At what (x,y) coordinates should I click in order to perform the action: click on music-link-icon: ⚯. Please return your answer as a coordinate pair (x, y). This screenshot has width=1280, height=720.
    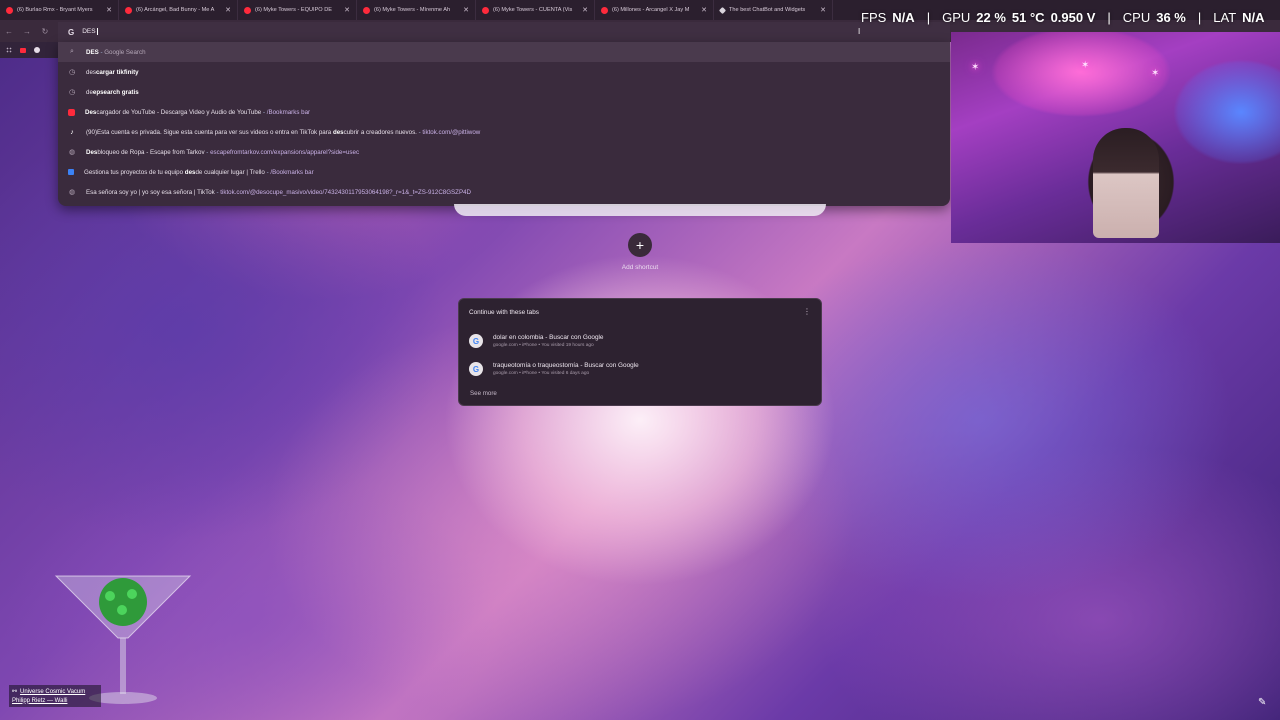
    Looking at the image, I should click on (15, 692).